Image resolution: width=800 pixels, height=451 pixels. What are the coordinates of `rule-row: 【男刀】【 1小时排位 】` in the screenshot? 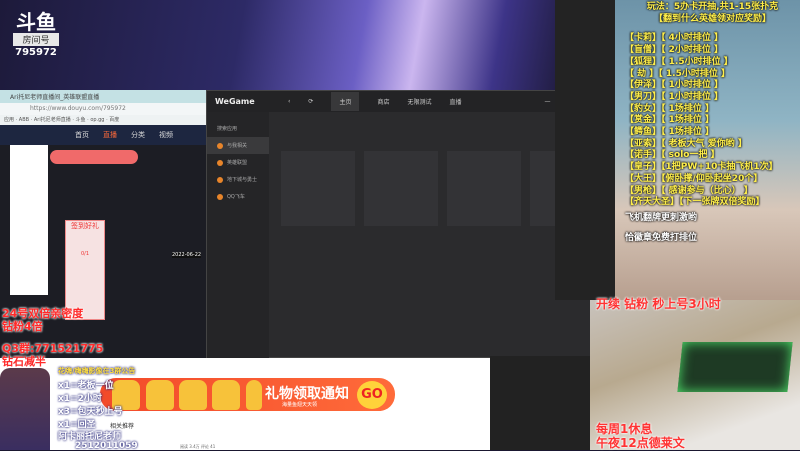 It's located at (674, 96).